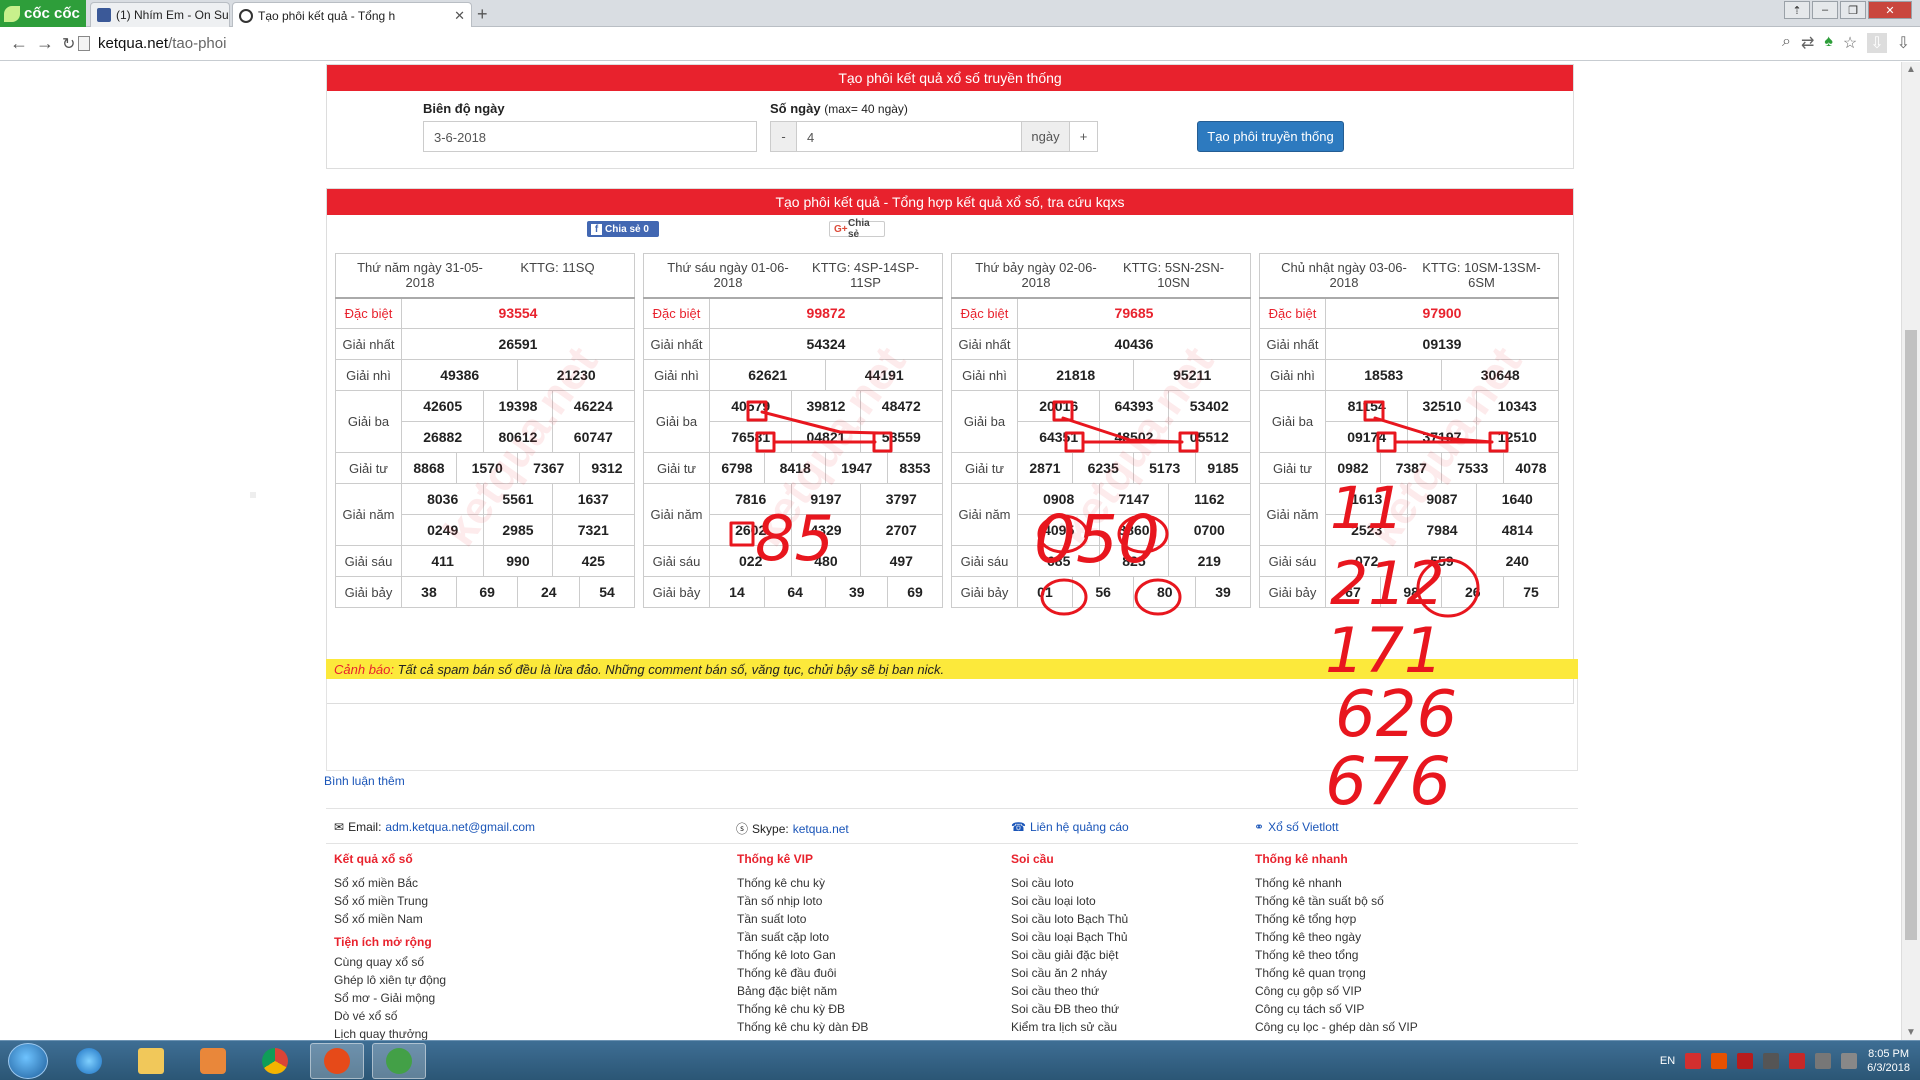 The image size is (1920, 1080). What do you see at coordinates (1336, 901) in the screenshot?
I see `footer-link: Thống kê tần suất bộ số` at bounding box center [1336, 901].